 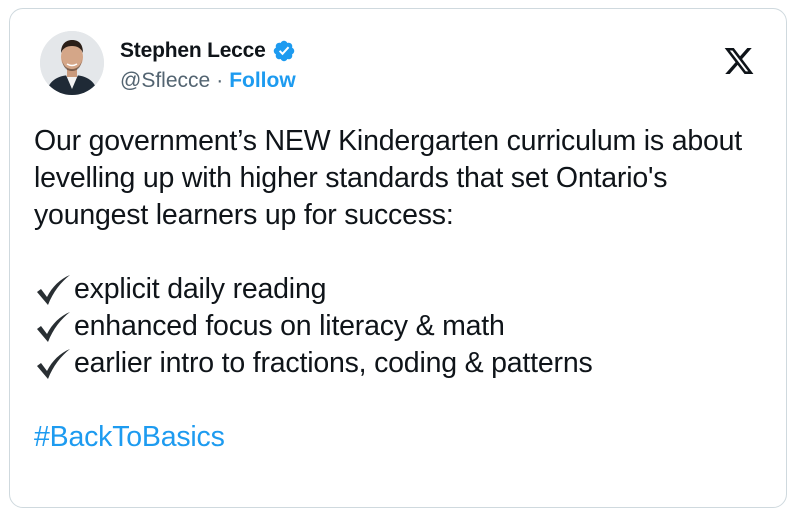 I want to click on author-display-name: Stephen Lecce, so click(x=193, y=51).